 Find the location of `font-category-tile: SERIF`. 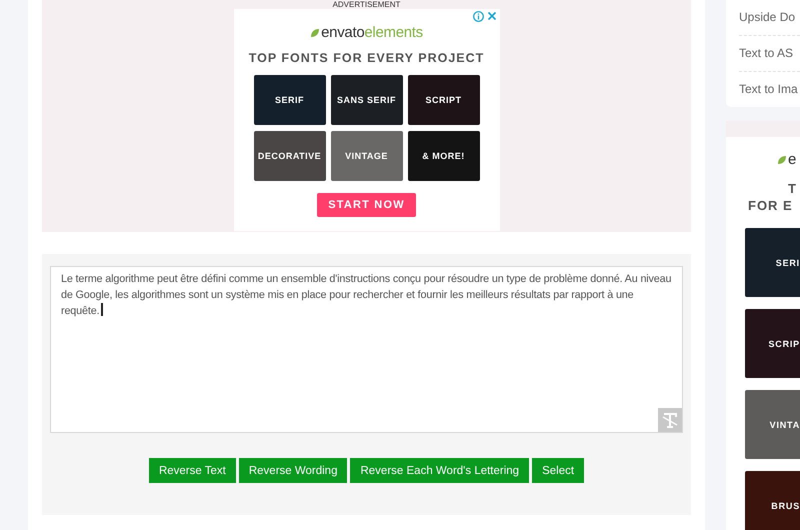

font-category-tile: SERIF is located at coordinates (290, 100).